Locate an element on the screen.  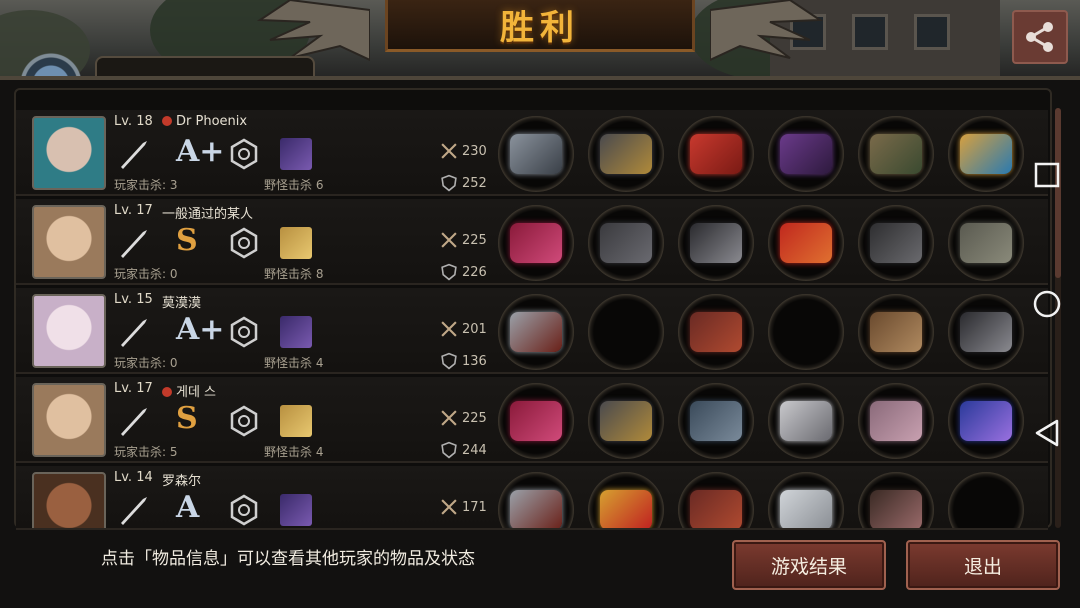
attack-stat: 201 is located at coordinates (463, 329).